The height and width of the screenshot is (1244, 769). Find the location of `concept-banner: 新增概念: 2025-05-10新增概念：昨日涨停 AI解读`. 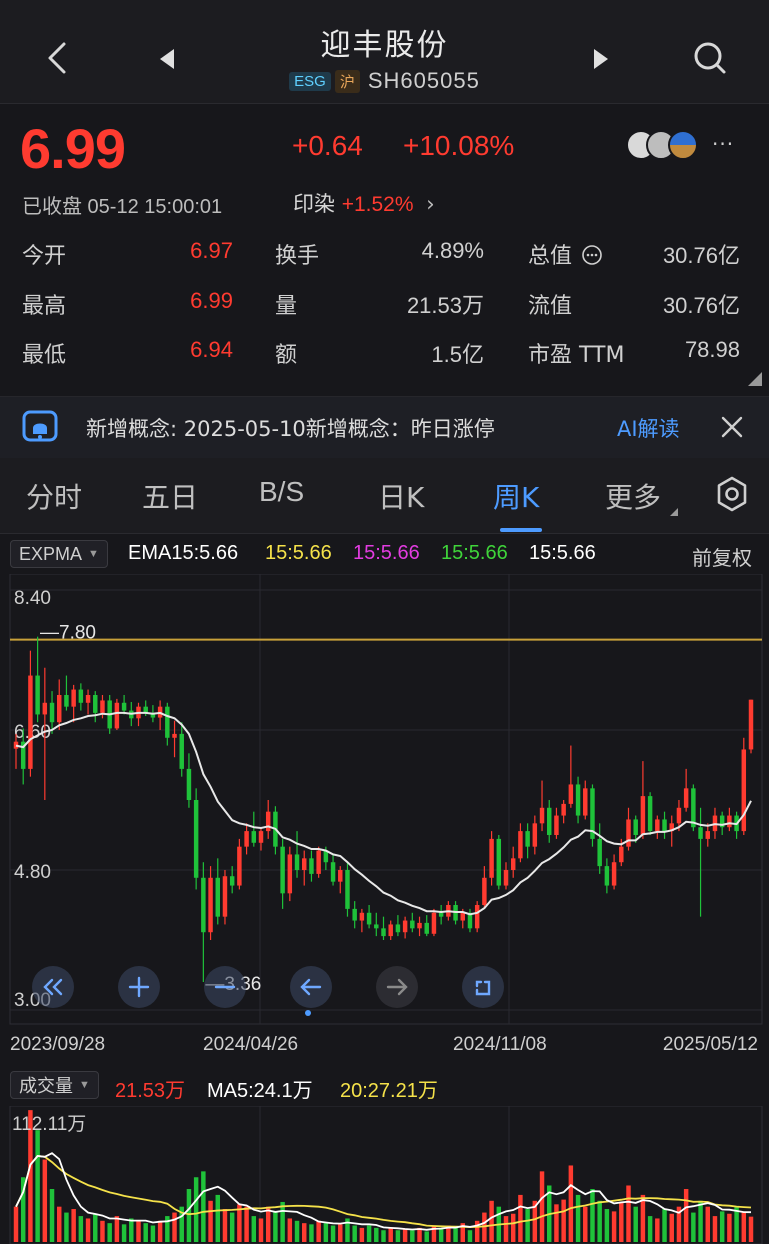

concept-banner: 新增概念: 2025-05-10新增概念：昨日涨停 AI解读 is located at coordinates (384, 427).